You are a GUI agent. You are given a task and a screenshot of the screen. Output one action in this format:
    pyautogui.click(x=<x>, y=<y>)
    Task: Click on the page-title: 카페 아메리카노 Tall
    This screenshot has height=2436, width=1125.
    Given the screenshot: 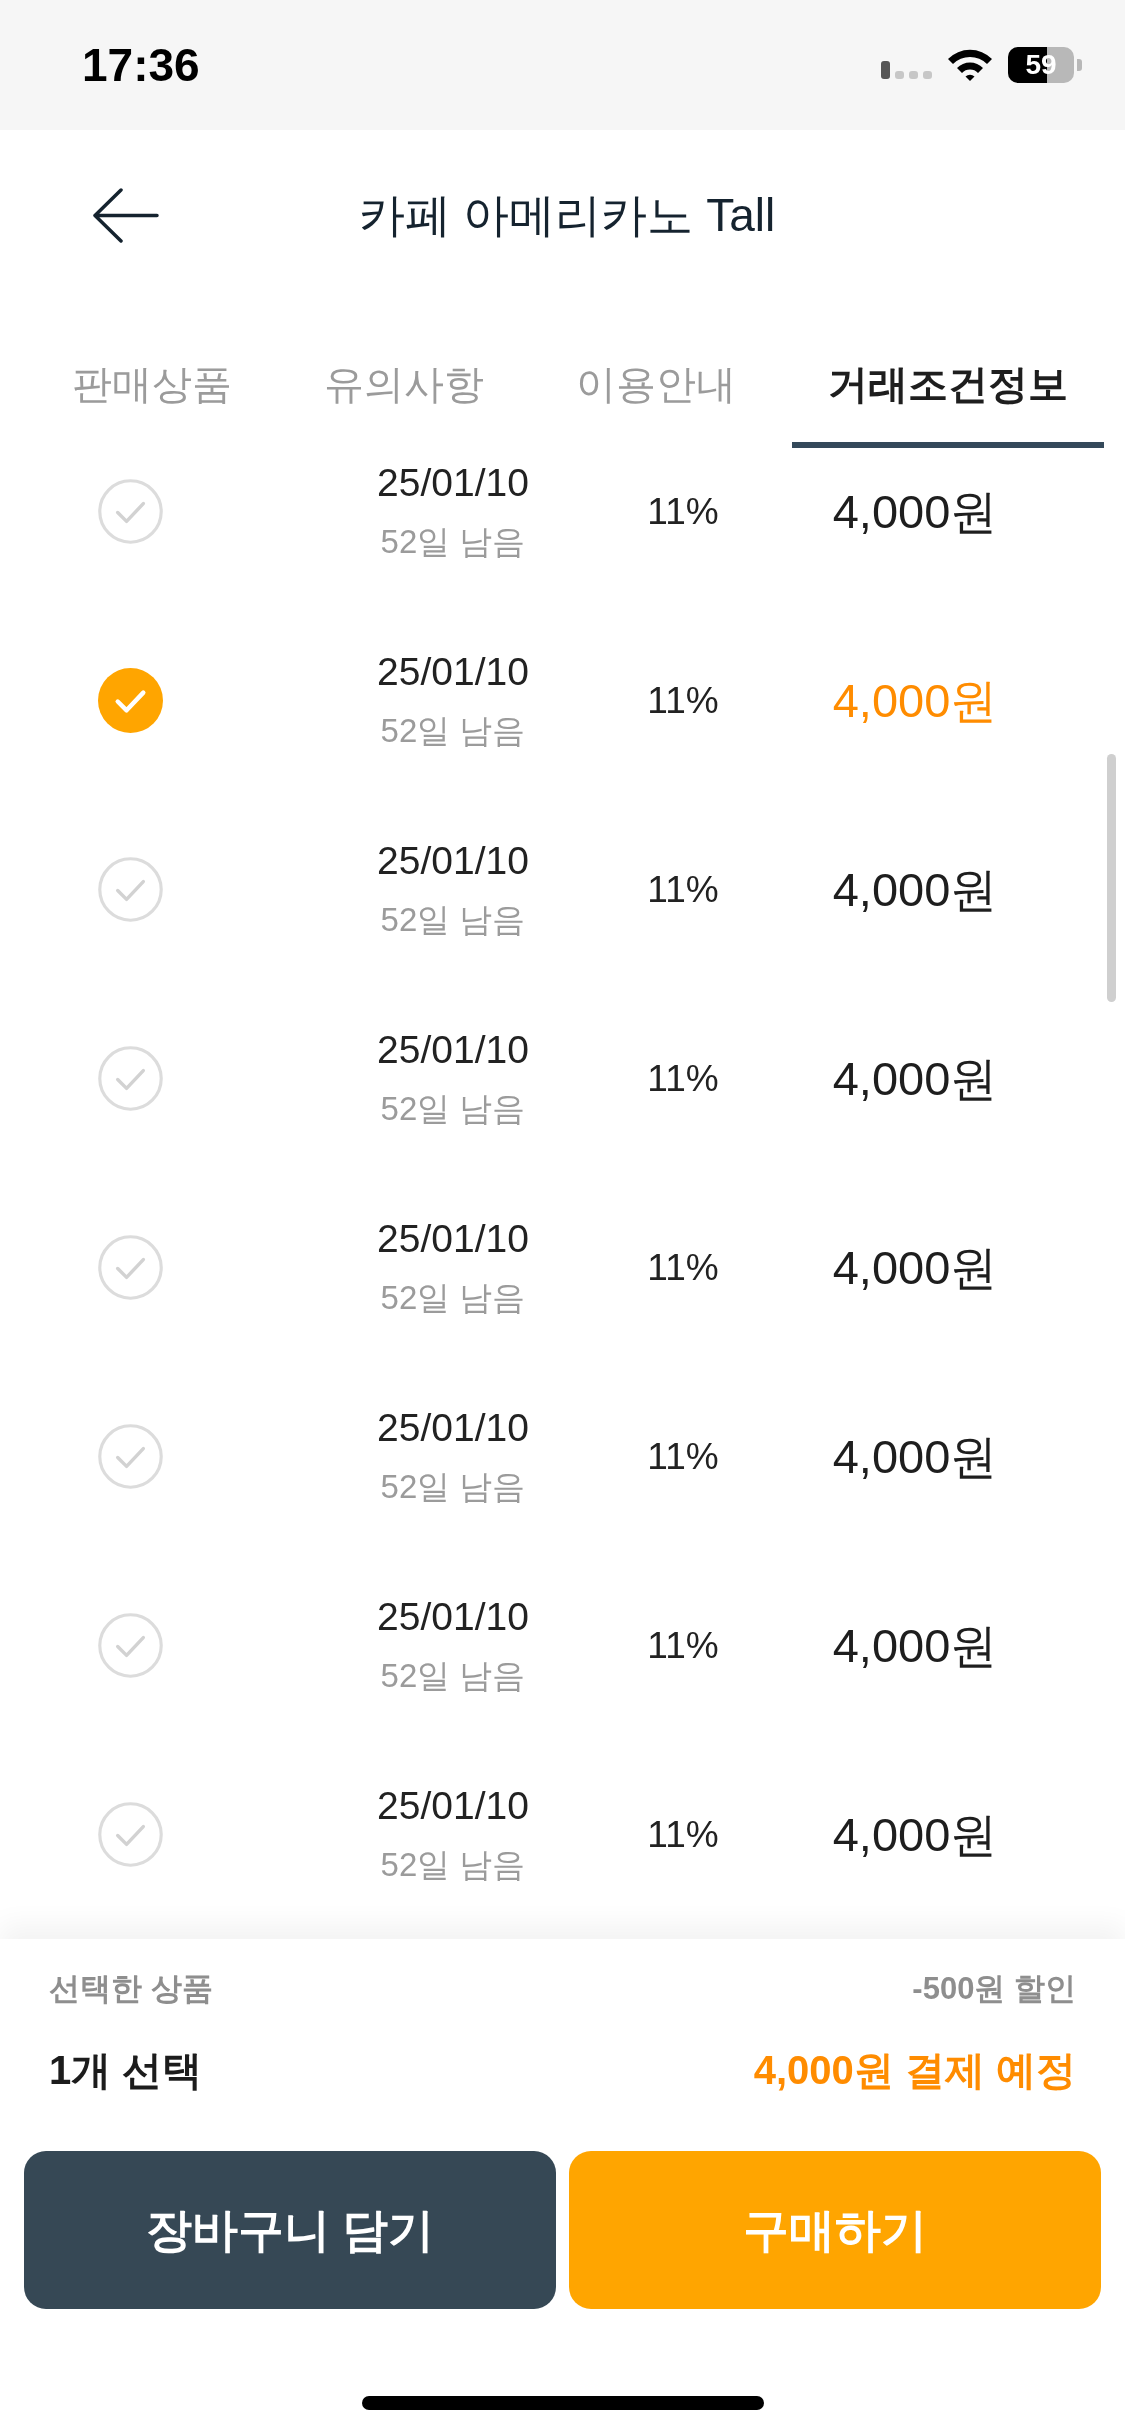 What is the action you would take?
    pyautogui.click(x=567, y=215)
    